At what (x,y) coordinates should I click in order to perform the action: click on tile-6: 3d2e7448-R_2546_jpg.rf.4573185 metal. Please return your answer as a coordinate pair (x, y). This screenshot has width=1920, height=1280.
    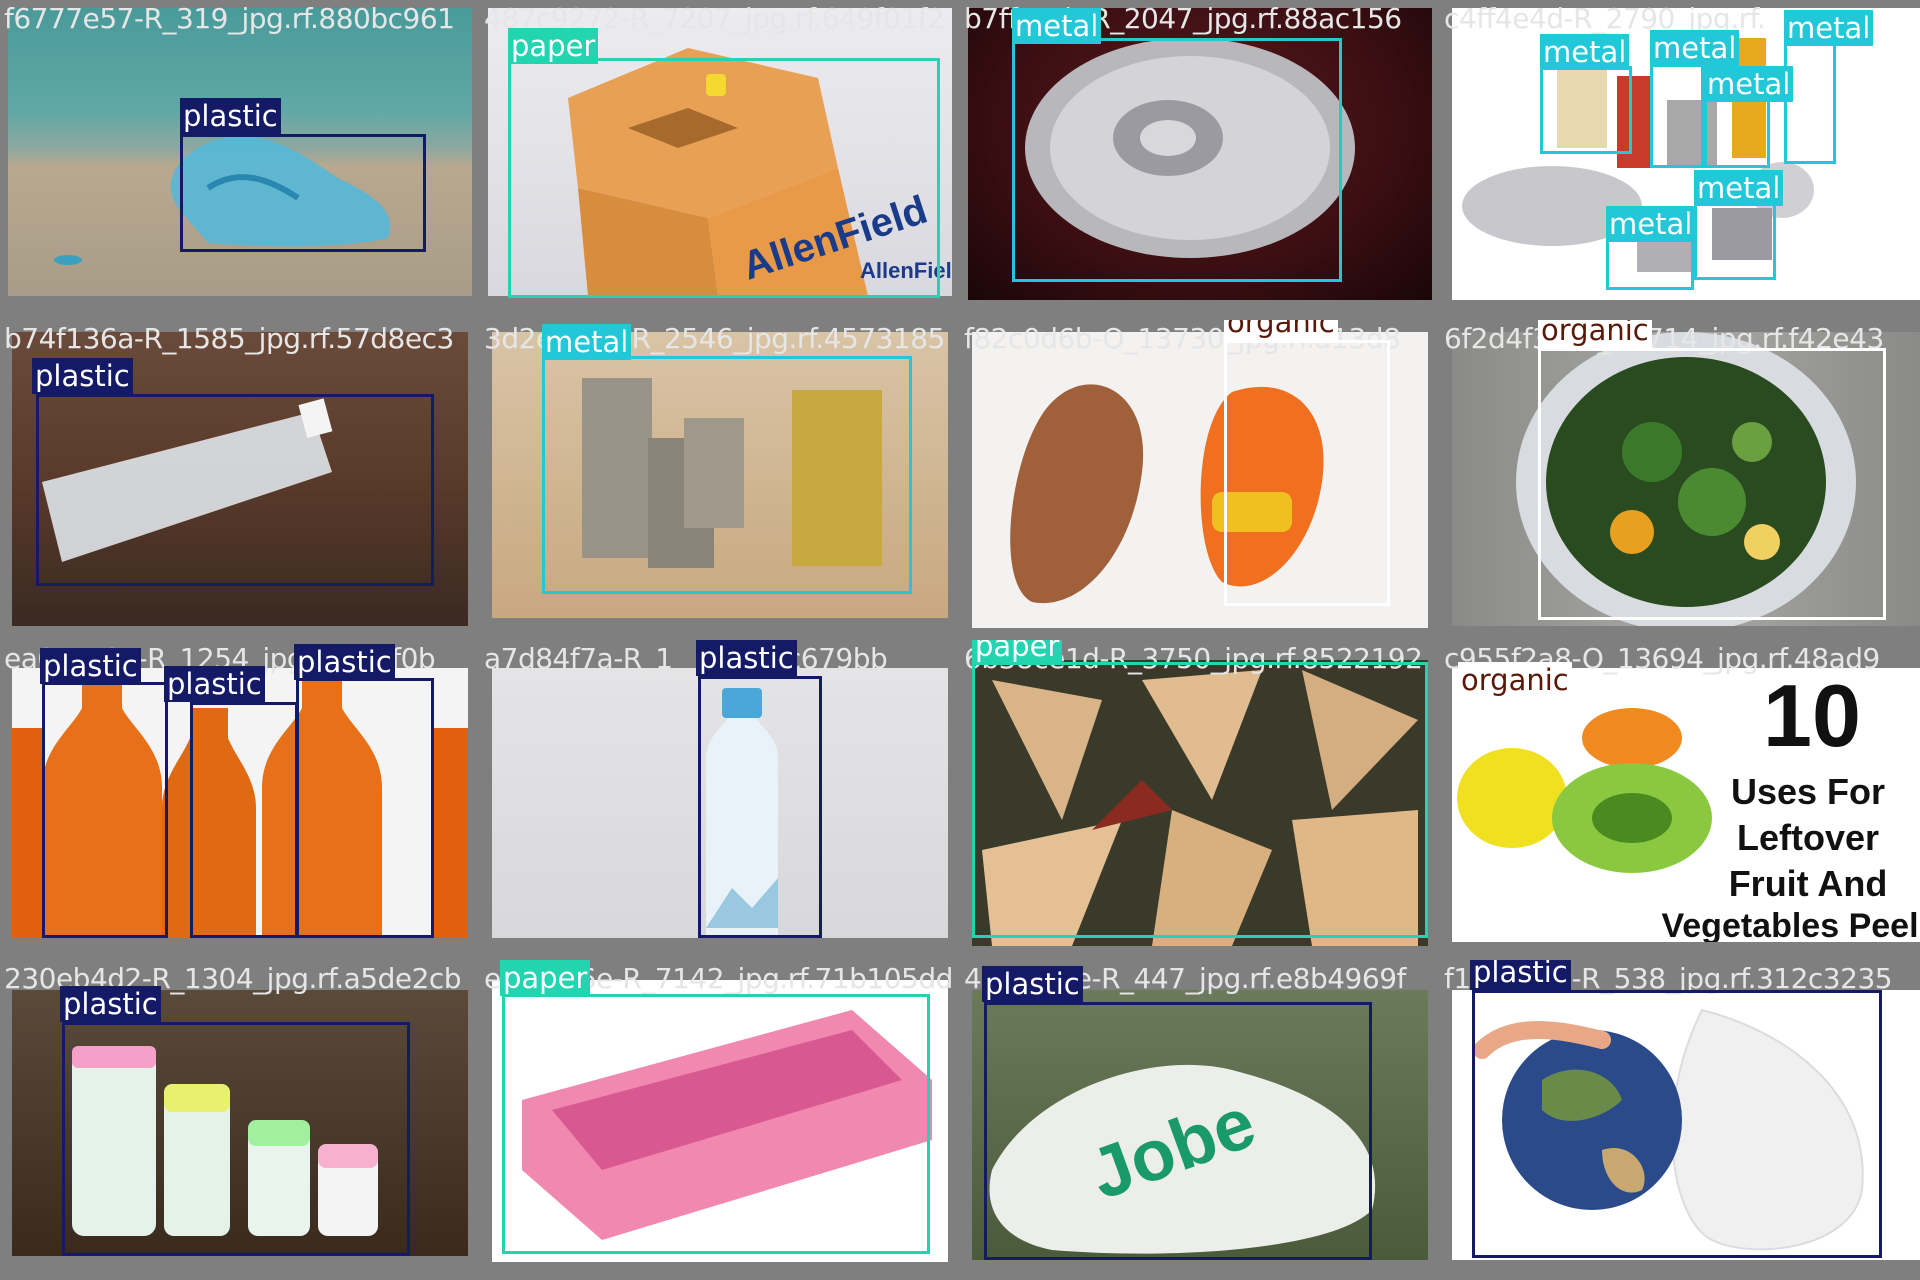
    Looking at the image, I should click on (720, 480).